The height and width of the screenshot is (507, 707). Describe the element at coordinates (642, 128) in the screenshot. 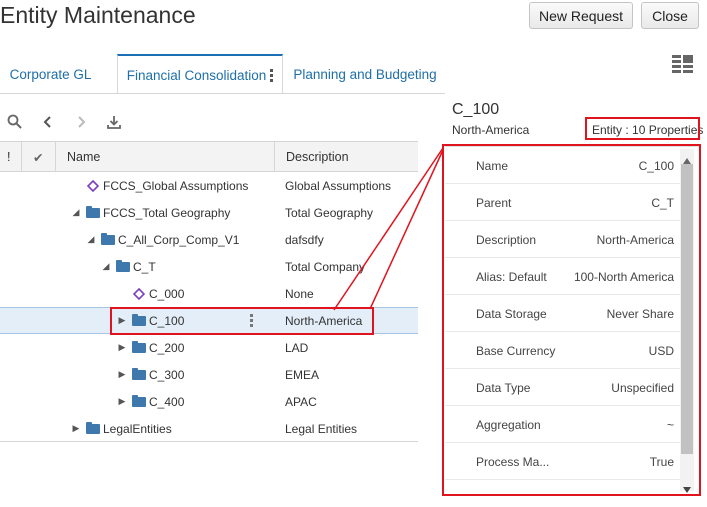

I see `annotation-box-property-count` at that location.